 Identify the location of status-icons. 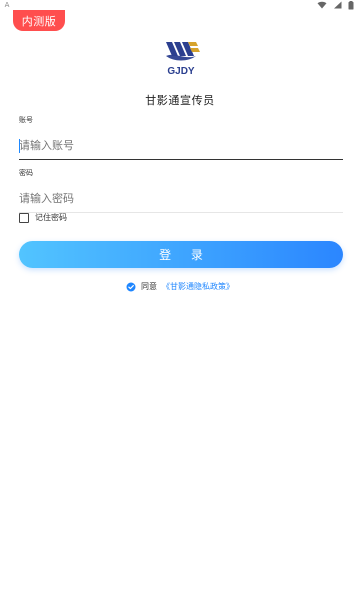
(335, 5).